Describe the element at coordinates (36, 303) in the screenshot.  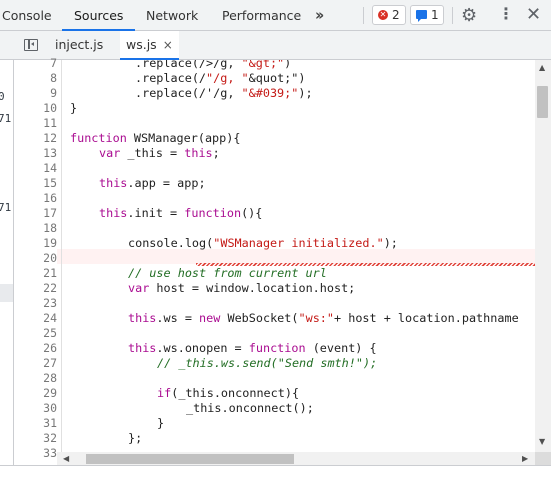
I see `line-number: 23` at that location.